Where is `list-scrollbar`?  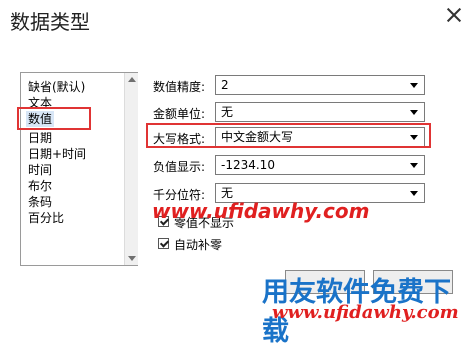 list-scrollbar is located at coordinates (131, 169).